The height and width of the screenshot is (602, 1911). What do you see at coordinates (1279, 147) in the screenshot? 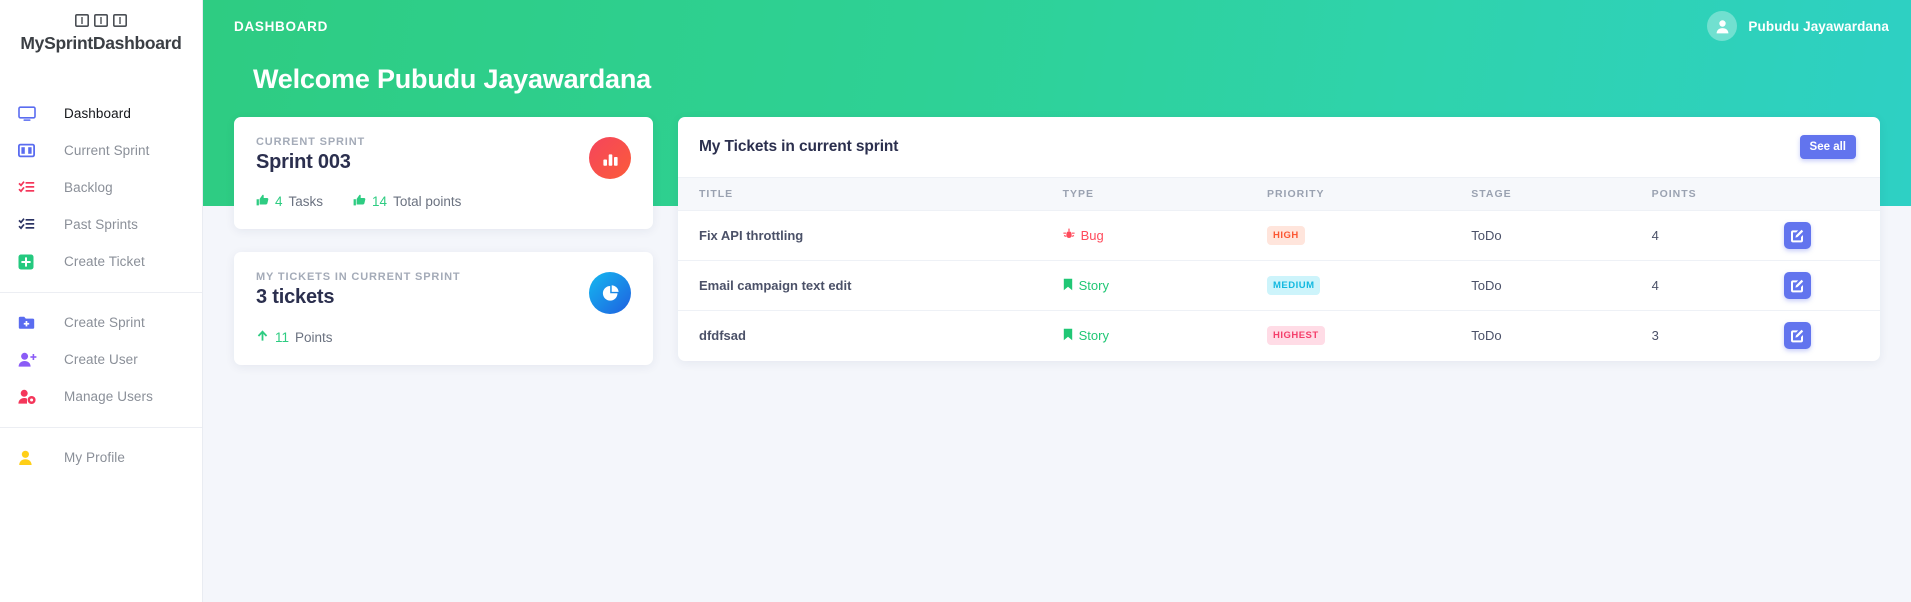
I see `tickets-card-header: My Tickets in current sprint See all` at bounding box center [1279, 147].